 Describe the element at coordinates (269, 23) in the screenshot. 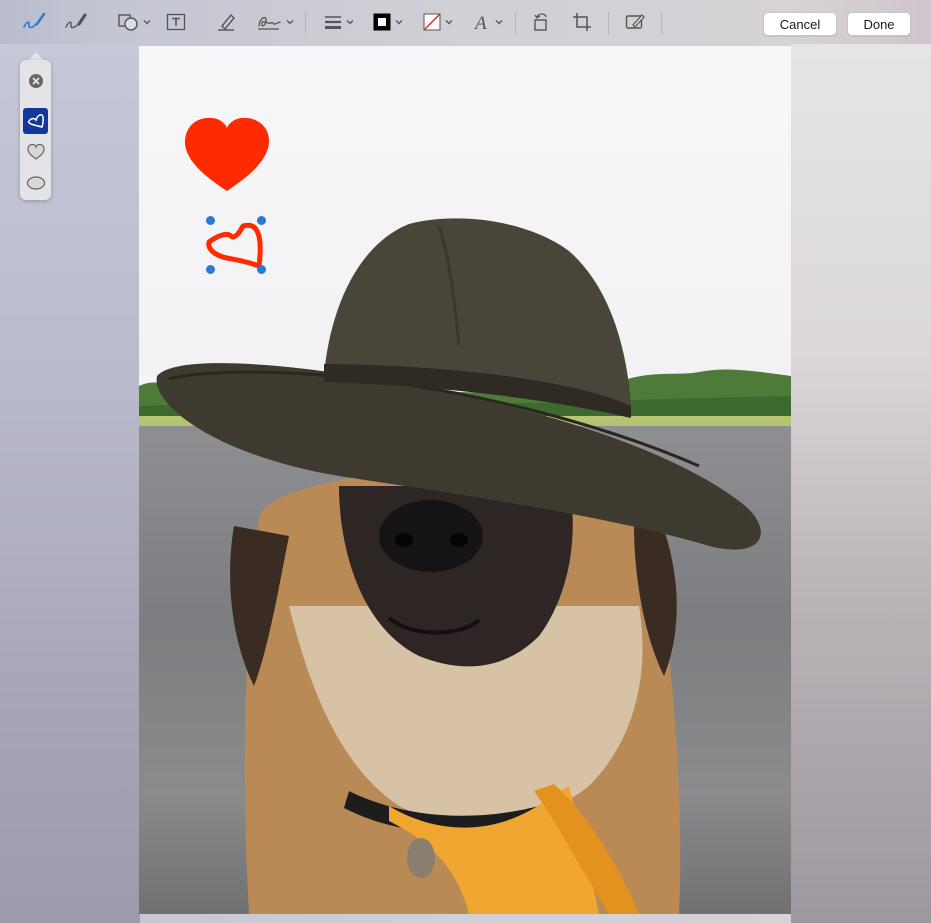

I see `signature-icon` at that location.